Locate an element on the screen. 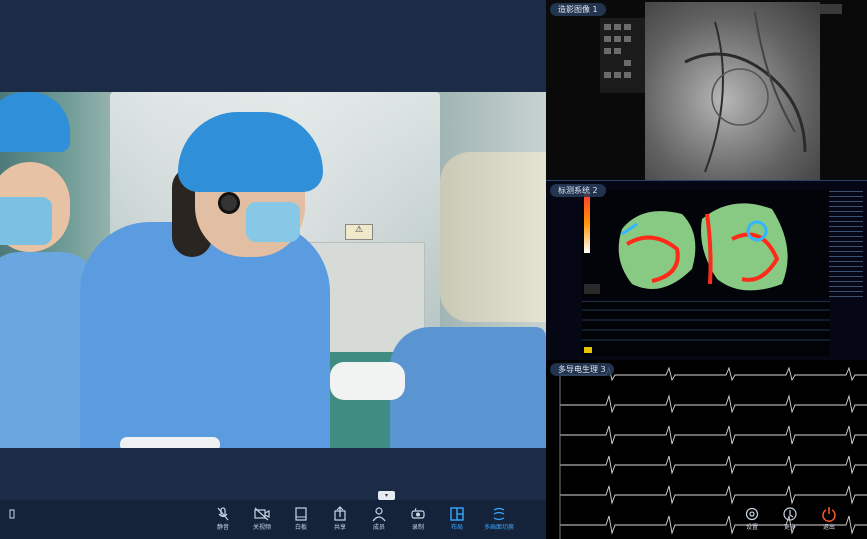 The image size is (867, 539). toolbar-button-settings: 设置 is located at coordinates (752, 519).